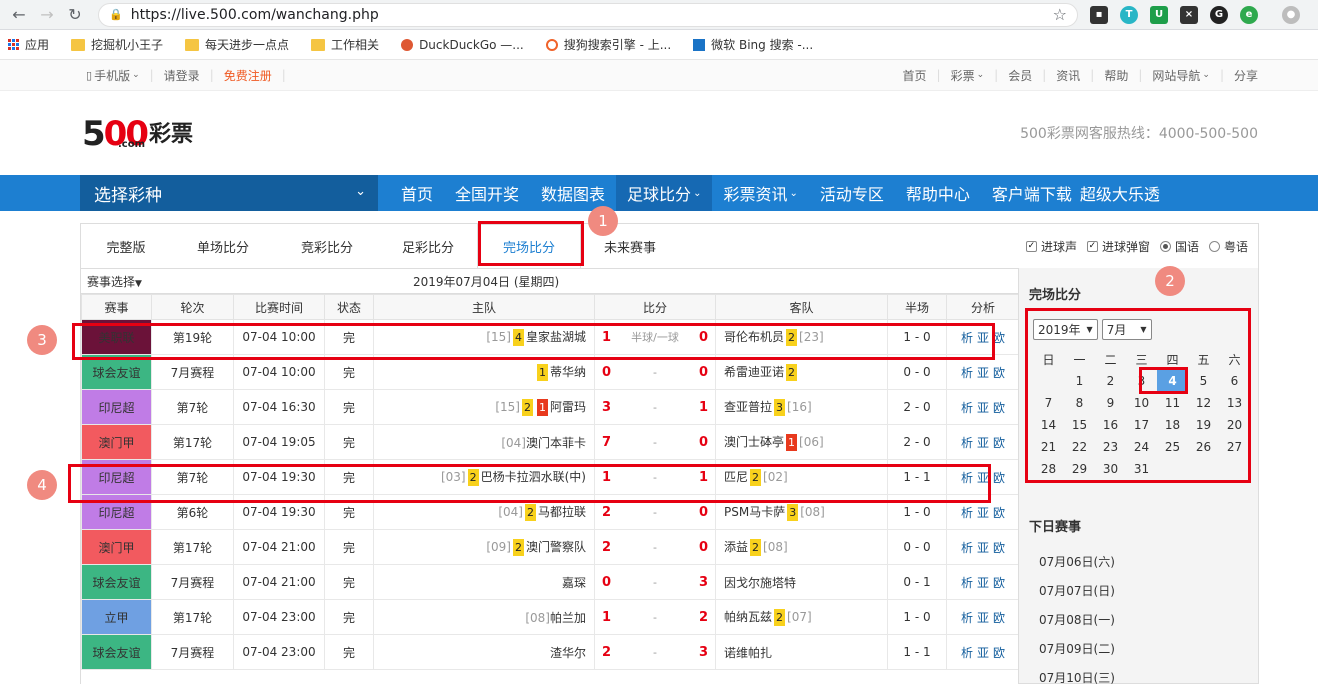 This screenshot has width=1318, height=687. I want to click on checkbox-checked-icon: ✓, so click(1092, 246).